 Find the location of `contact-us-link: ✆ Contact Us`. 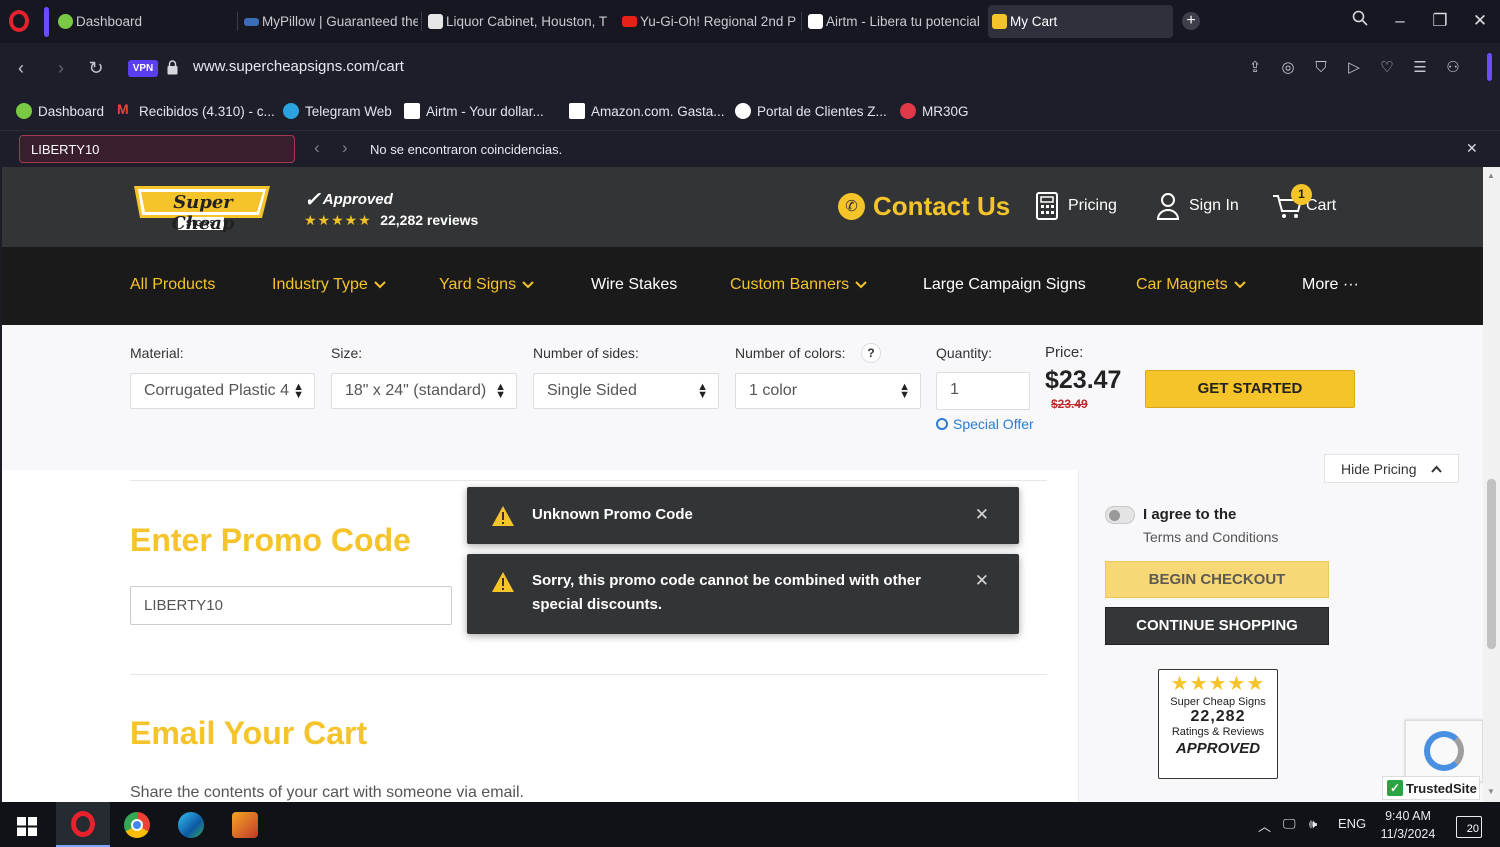

contact-us-link: ✆ Contact Us is located at coordinates (924, 206).